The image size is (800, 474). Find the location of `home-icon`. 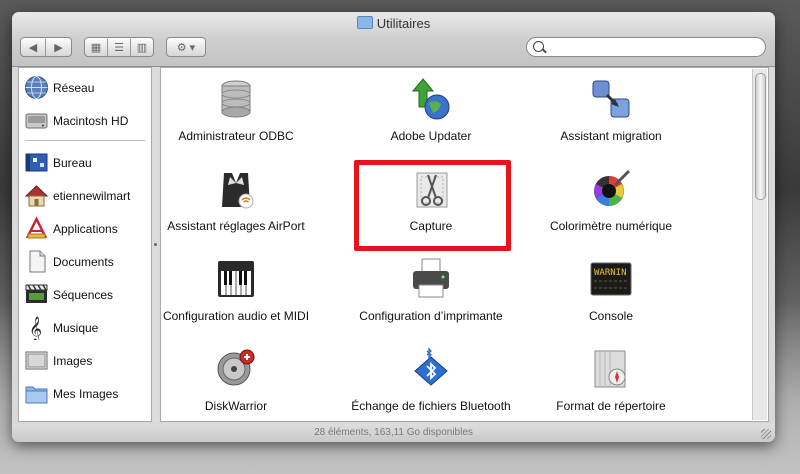

home-icon is located at coordinates (36, 196).